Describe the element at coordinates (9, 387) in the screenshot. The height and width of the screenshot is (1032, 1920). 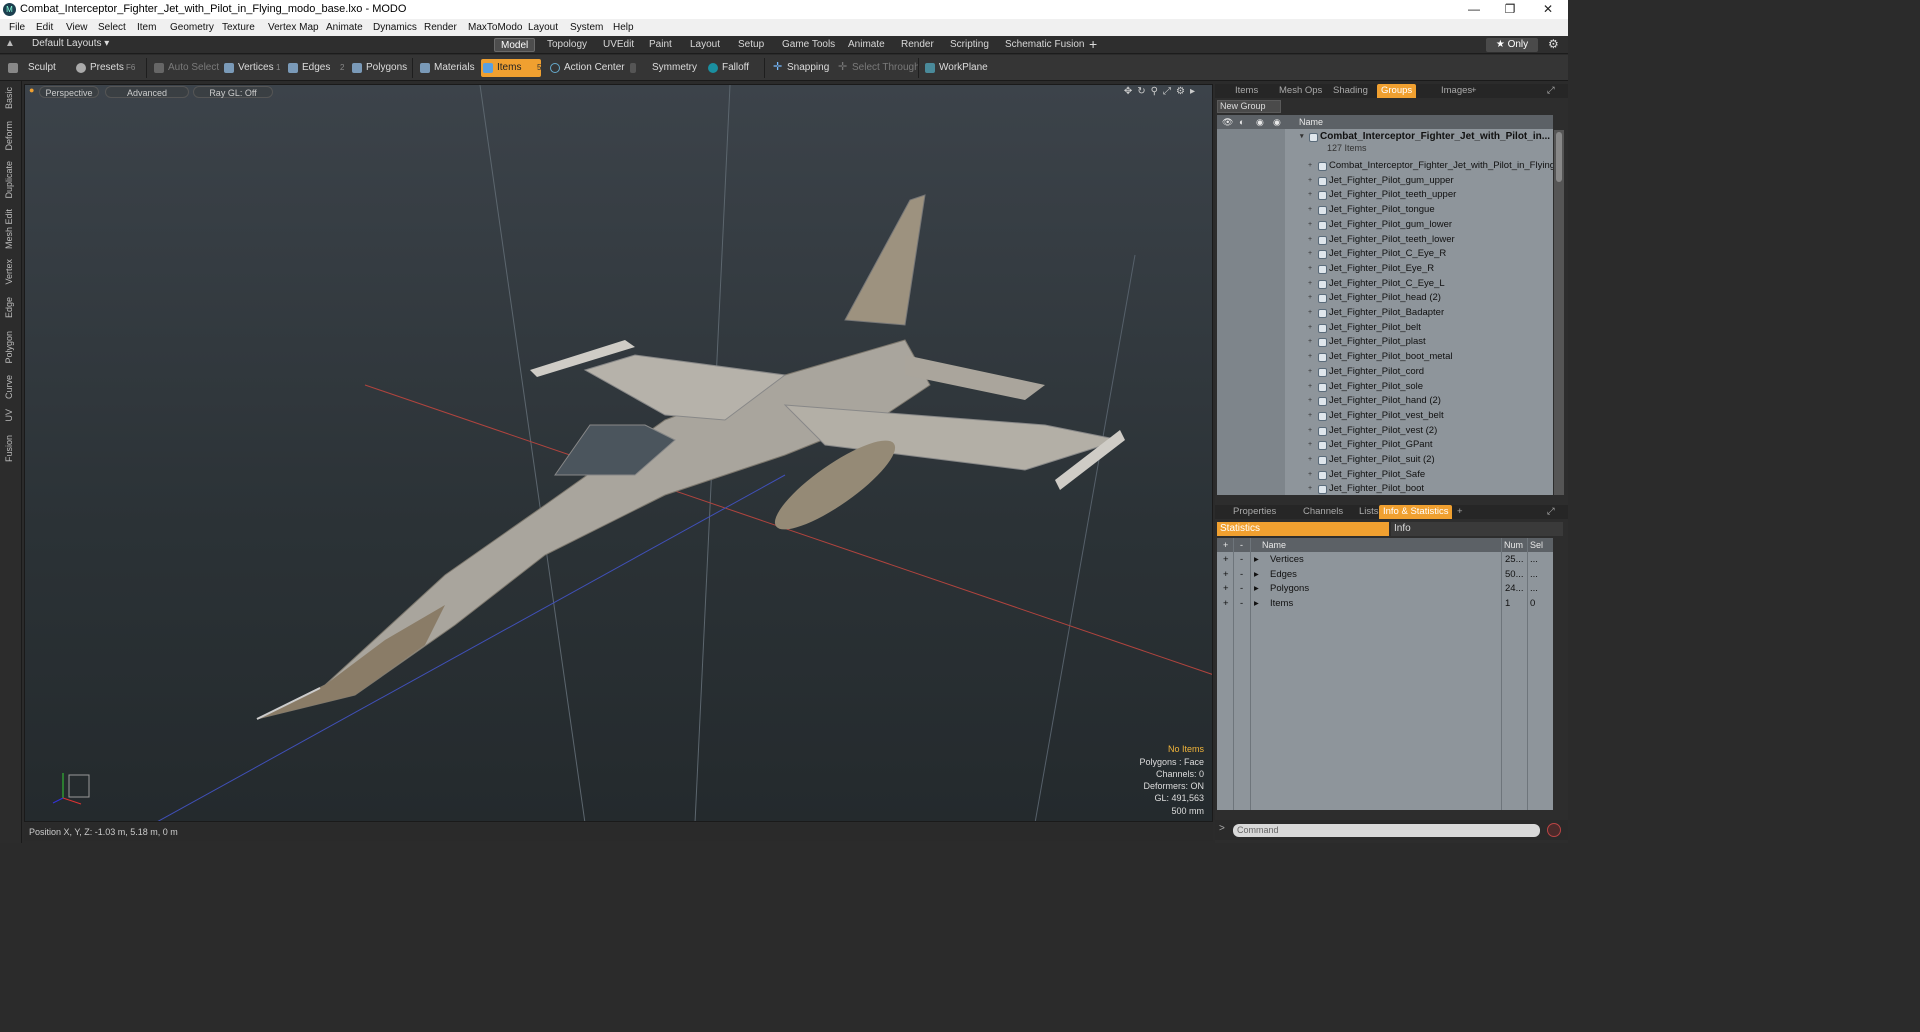
I see `tab-curve: Curve` at that location.